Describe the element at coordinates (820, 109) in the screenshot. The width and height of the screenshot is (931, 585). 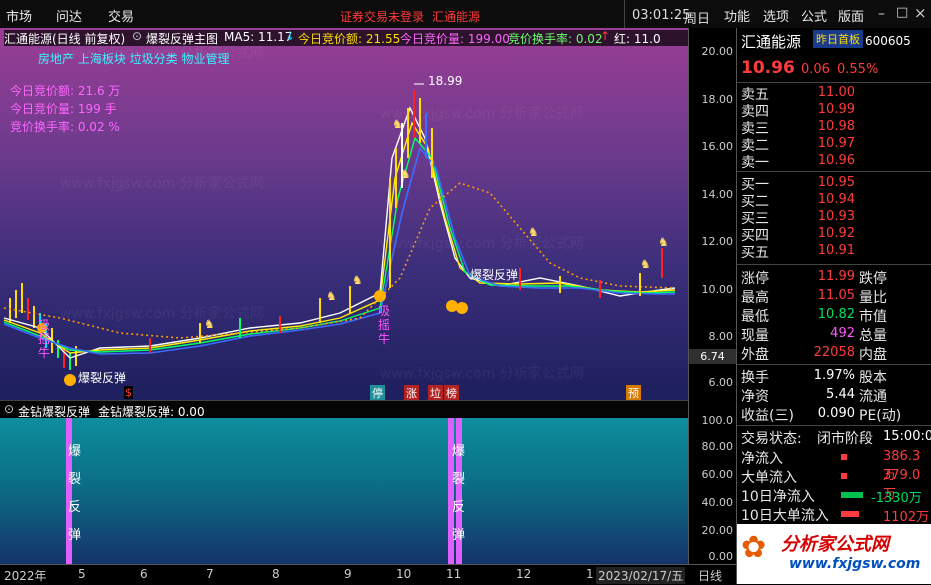
I see `ask-price: 10.99` at that location.